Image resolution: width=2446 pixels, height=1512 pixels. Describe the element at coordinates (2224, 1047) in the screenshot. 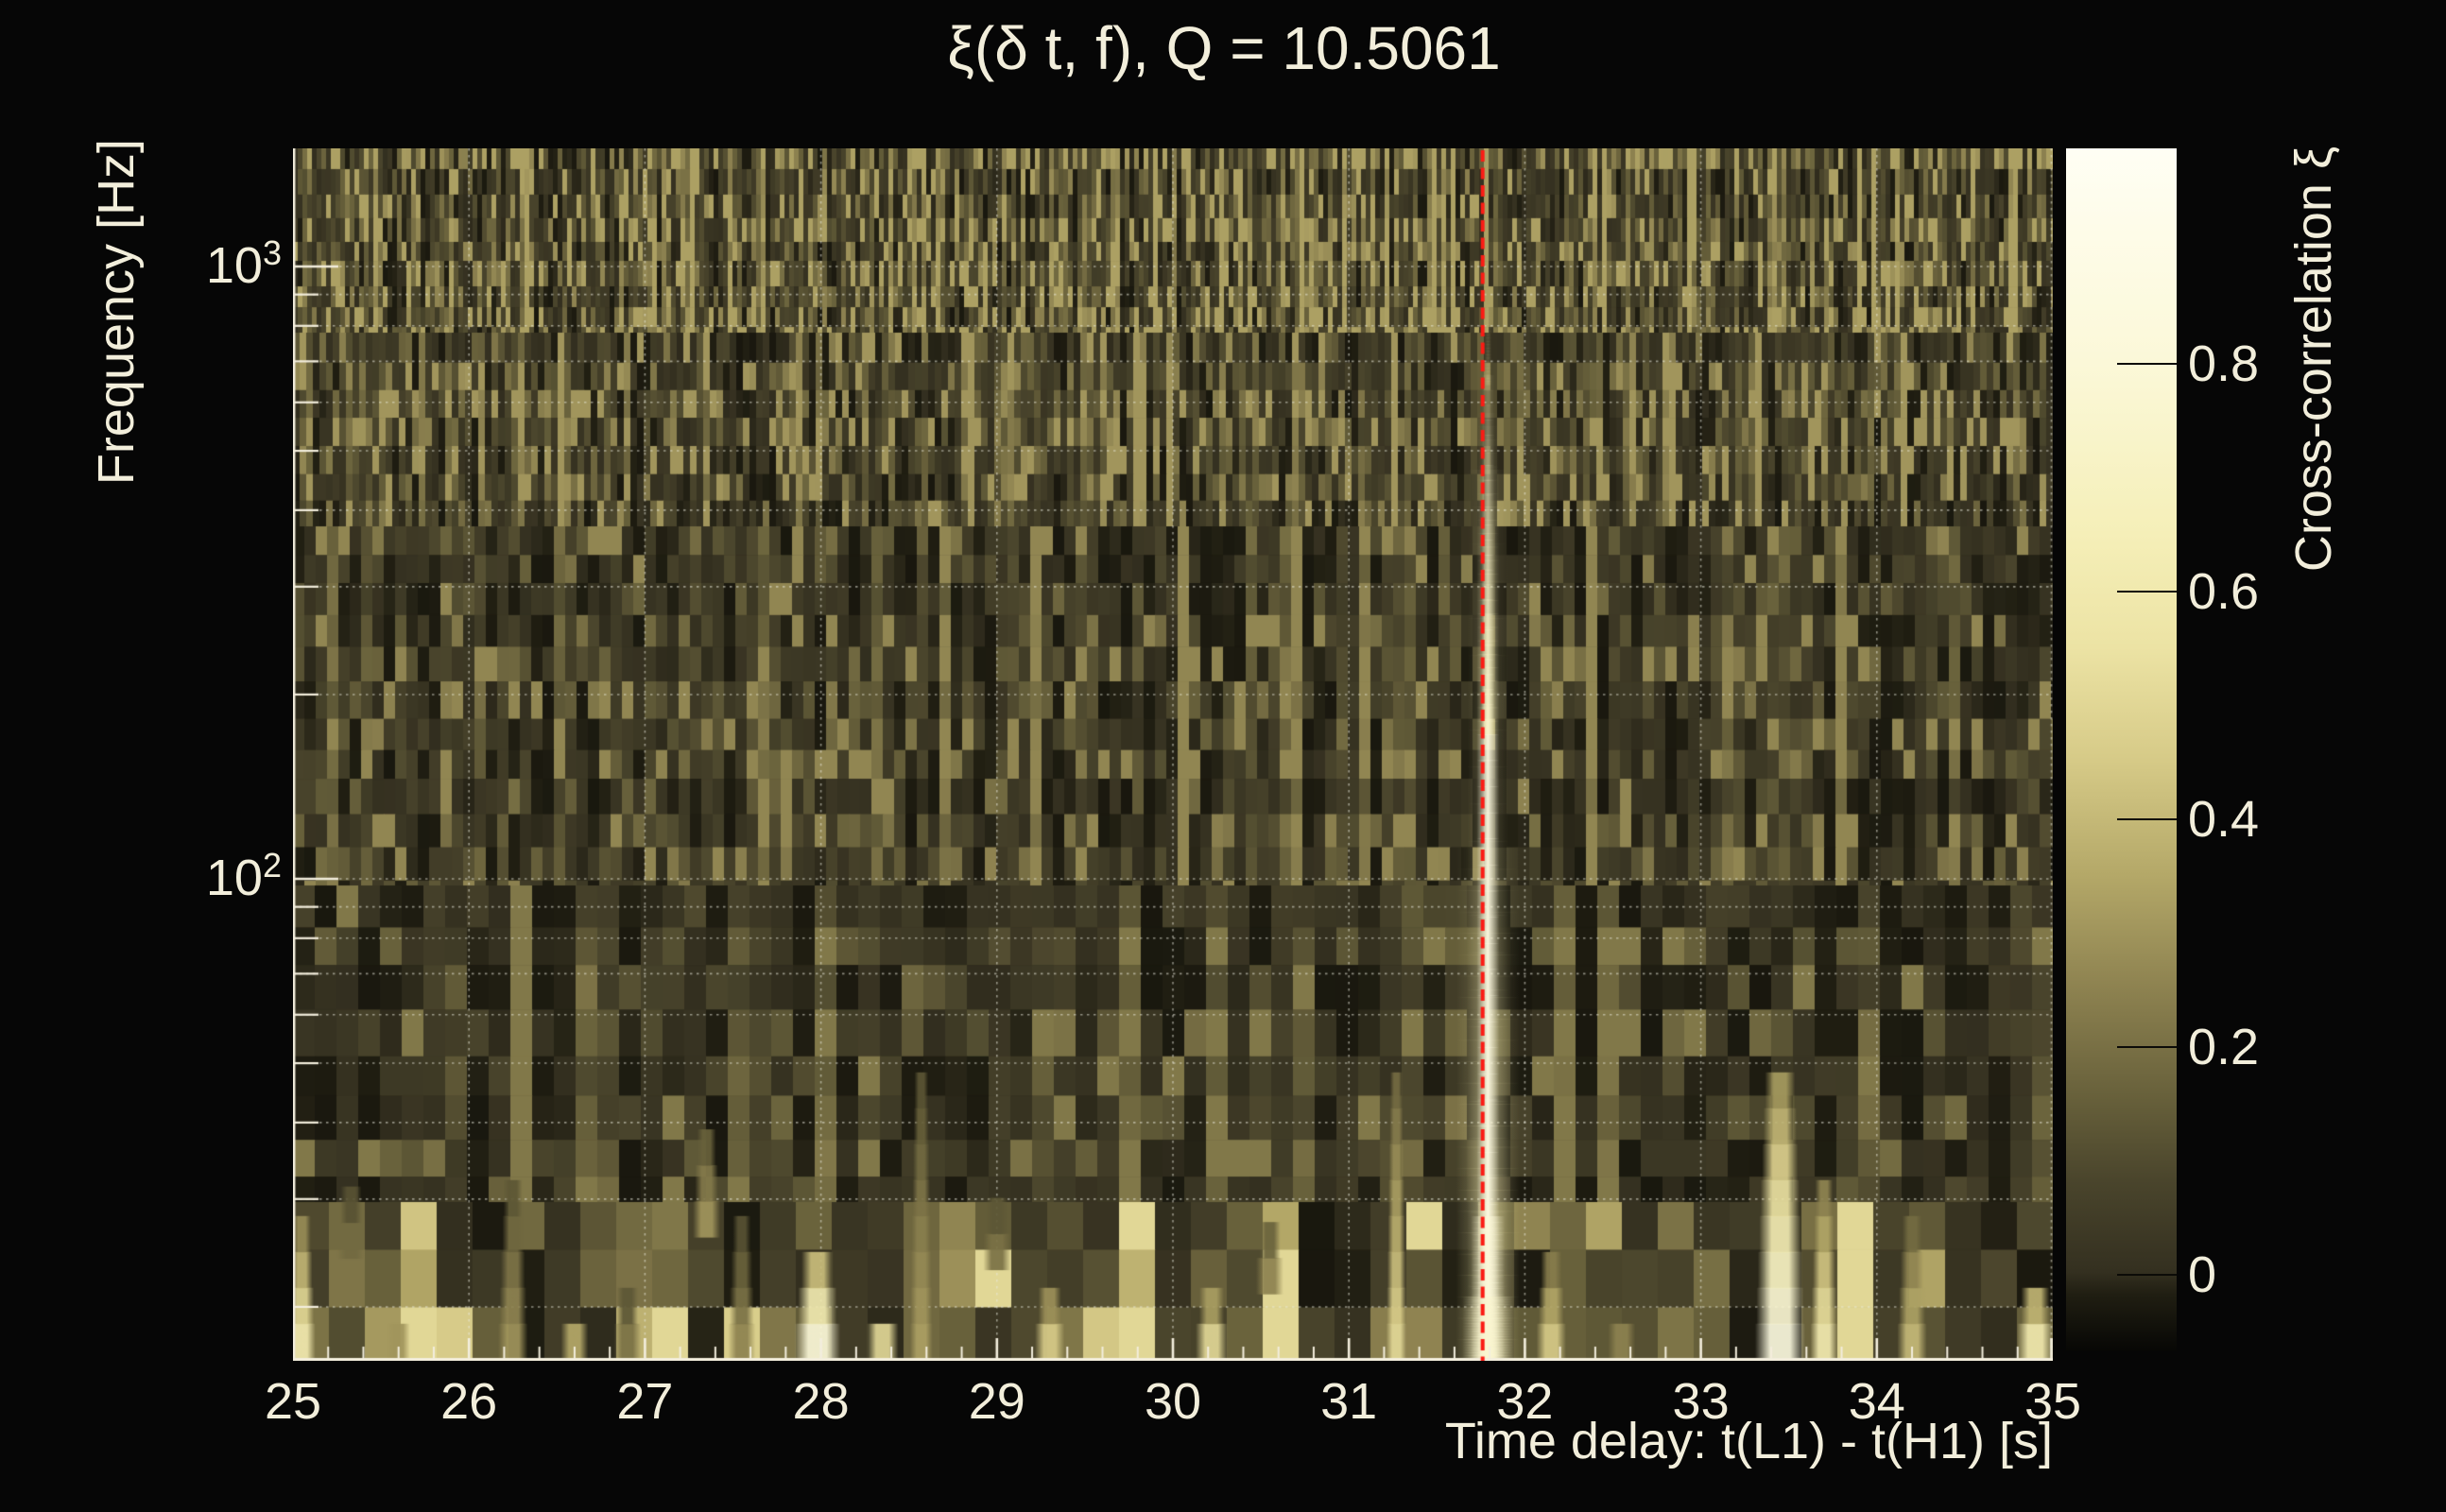

I see `colorbar-tick-label-0.2: 0.2` at that location.